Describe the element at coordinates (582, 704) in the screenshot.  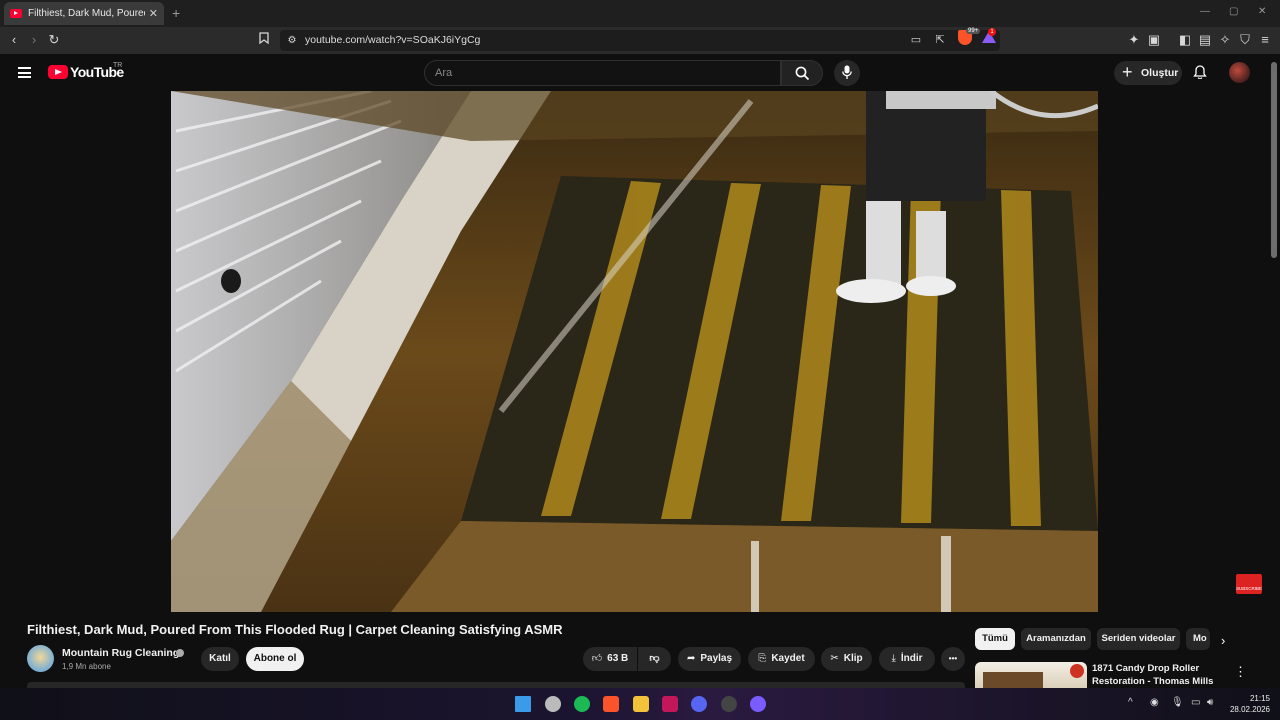
I see `spotify-icon` at that location.